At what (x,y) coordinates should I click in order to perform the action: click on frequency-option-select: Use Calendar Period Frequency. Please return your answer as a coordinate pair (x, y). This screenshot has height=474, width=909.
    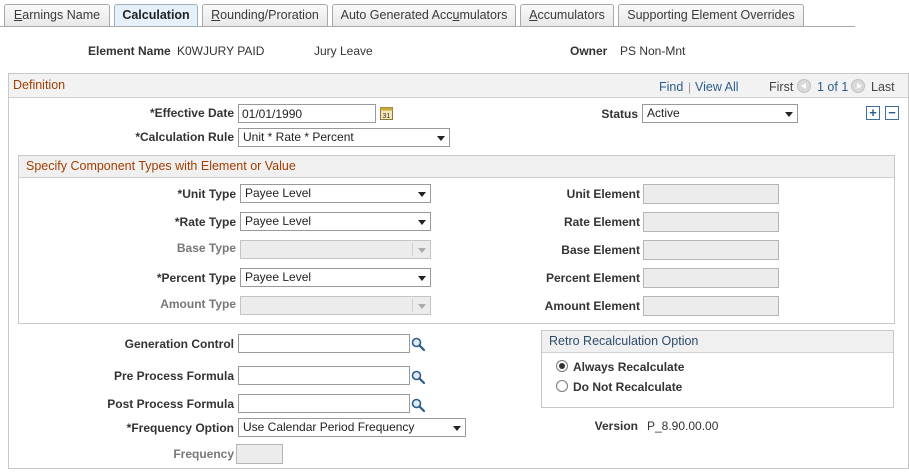
    Looking at the image, I should click on (352, 427).